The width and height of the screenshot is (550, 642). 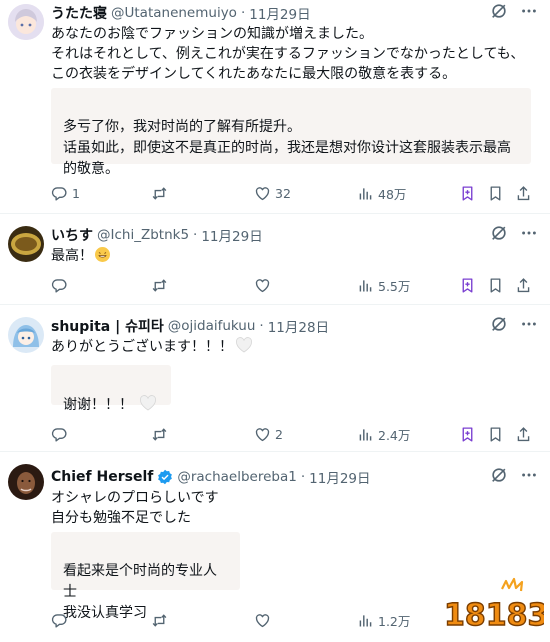 I want to click on display-name: Chief Herself, so click(x=102, y=477).